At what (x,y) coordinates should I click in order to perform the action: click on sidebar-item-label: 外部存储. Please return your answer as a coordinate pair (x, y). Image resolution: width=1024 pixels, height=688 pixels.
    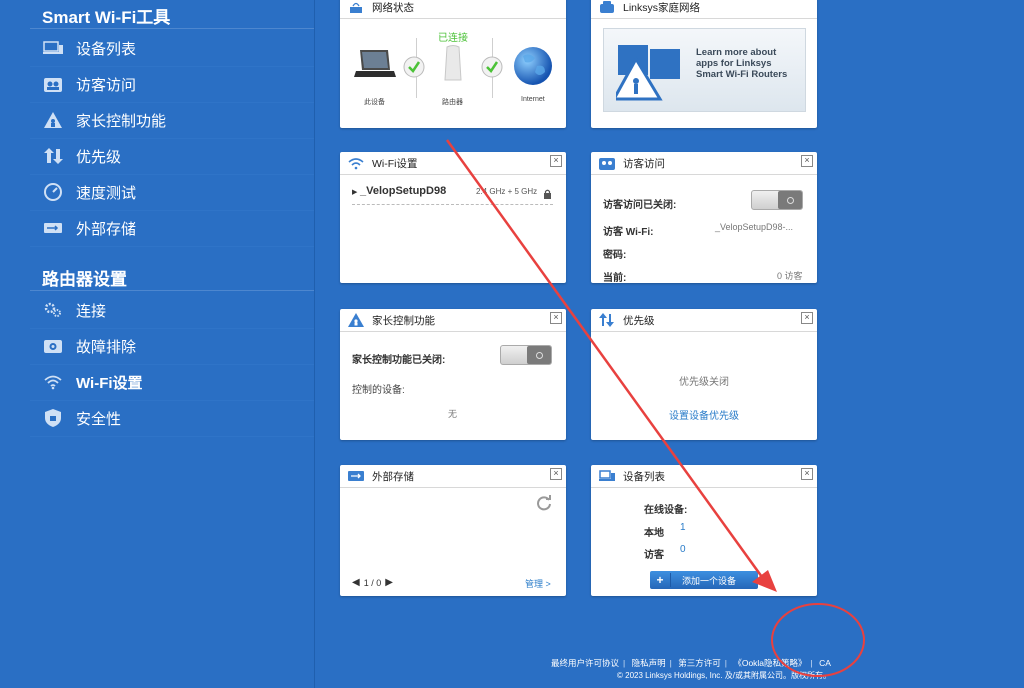
    Looking at the image, I should click on (106, 229).